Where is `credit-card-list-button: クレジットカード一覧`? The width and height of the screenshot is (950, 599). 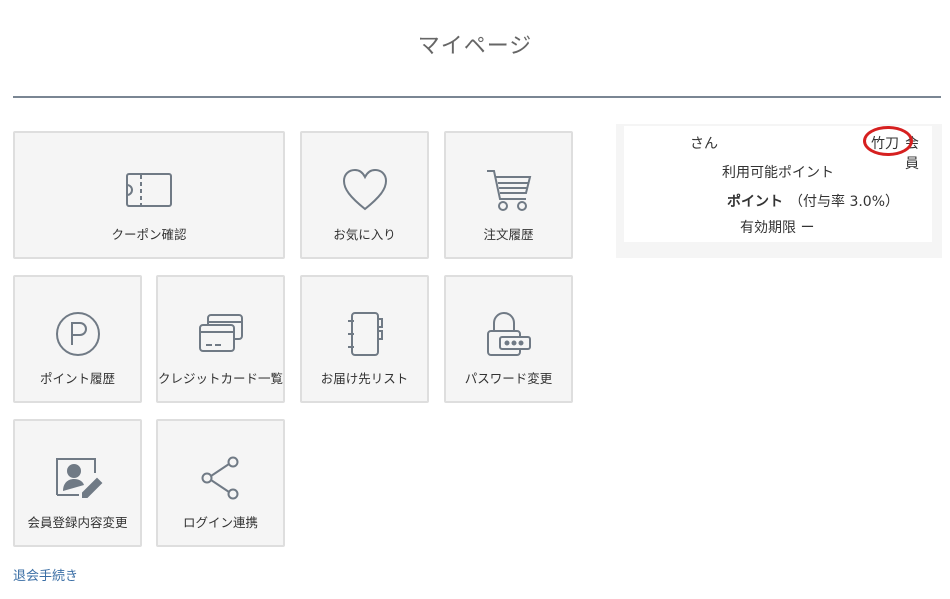 credit-card-list-button: クレジットカード一覧 is located at coordinates (220, 339).